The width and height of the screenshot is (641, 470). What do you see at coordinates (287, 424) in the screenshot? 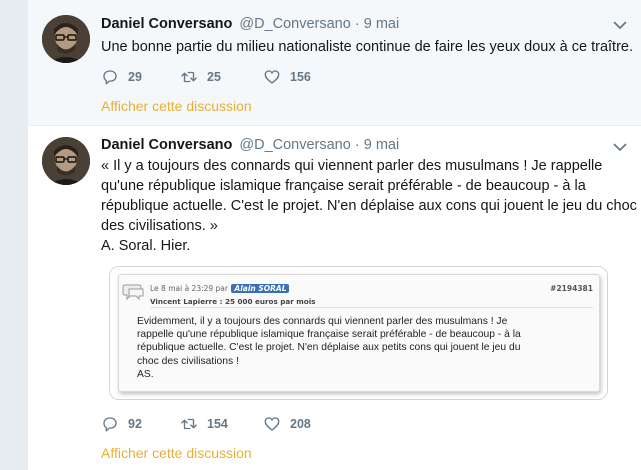
I see `like-button: 208` at bounding box center [287, 424].